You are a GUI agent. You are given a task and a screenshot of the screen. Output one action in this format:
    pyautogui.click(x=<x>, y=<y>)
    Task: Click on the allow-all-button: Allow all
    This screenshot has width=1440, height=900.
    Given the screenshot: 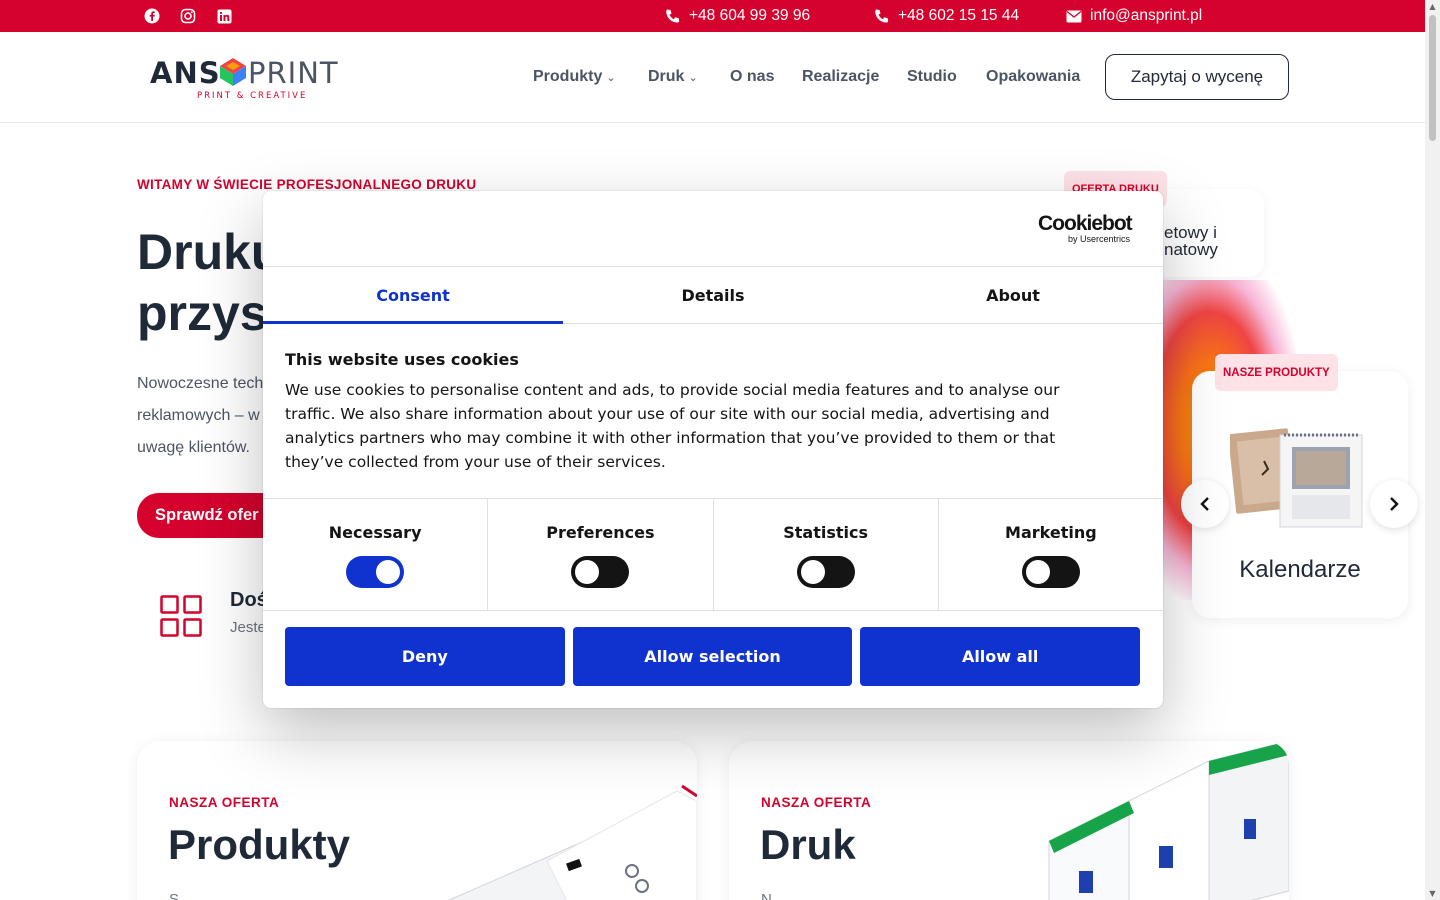 What is the action you would take?
    pyautogui.click(x=1000, y=656)
    